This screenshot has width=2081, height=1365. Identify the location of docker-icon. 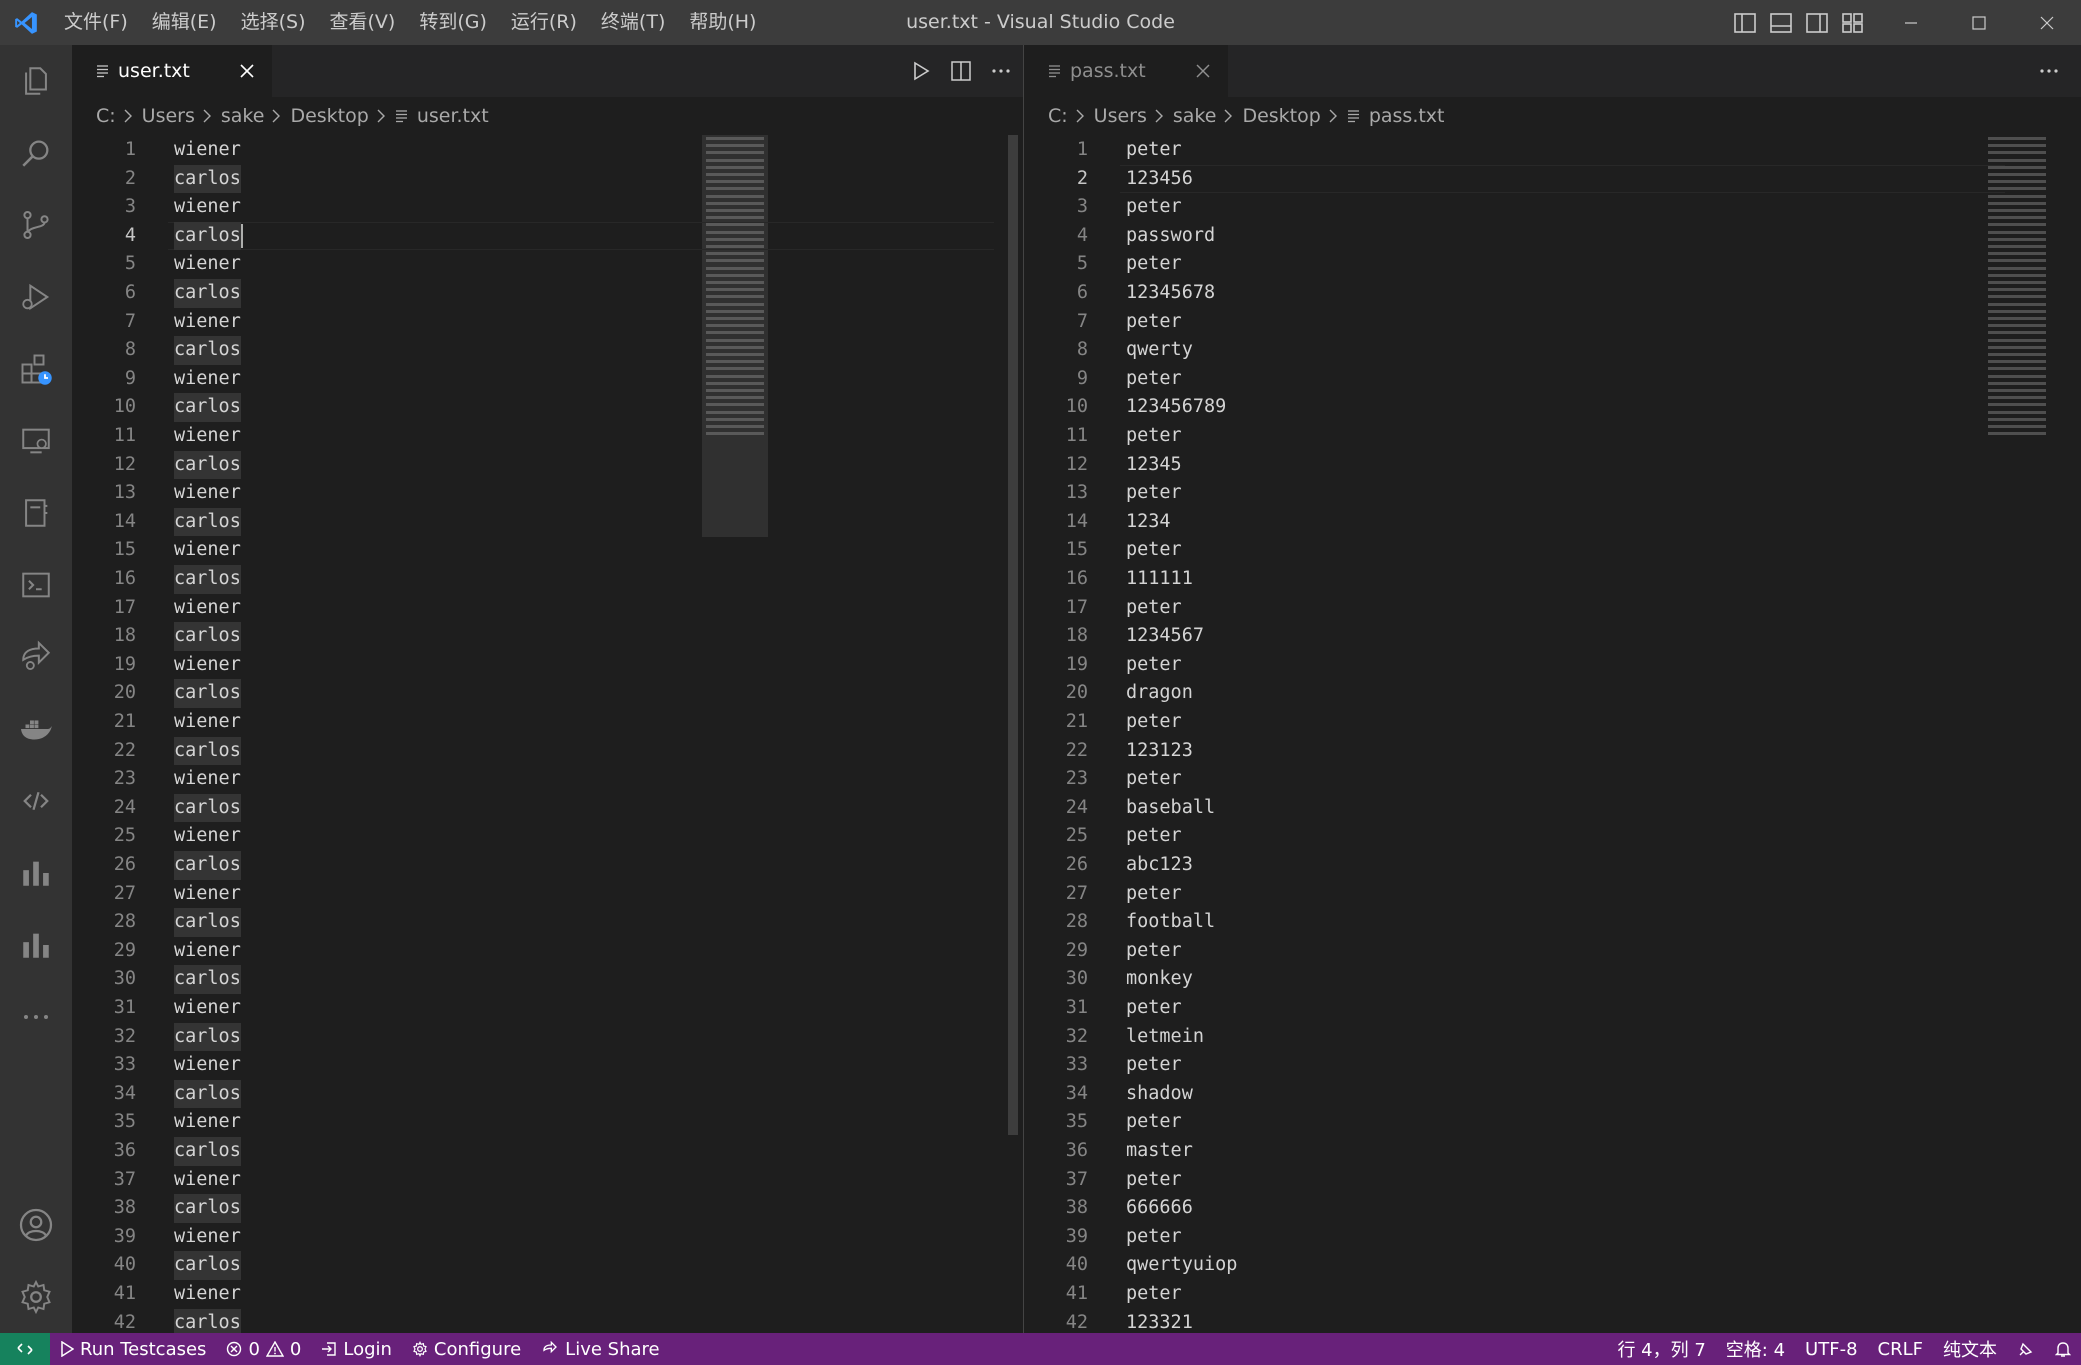
(36, 729).